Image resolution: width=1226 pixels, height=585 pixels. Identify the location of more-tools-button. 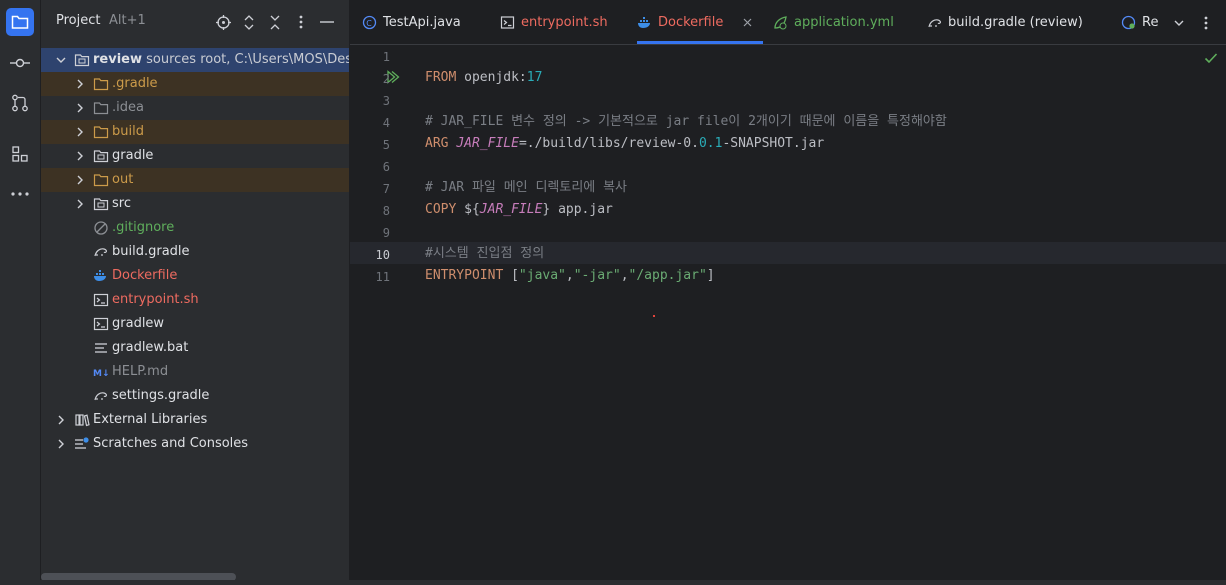
(20, 194).